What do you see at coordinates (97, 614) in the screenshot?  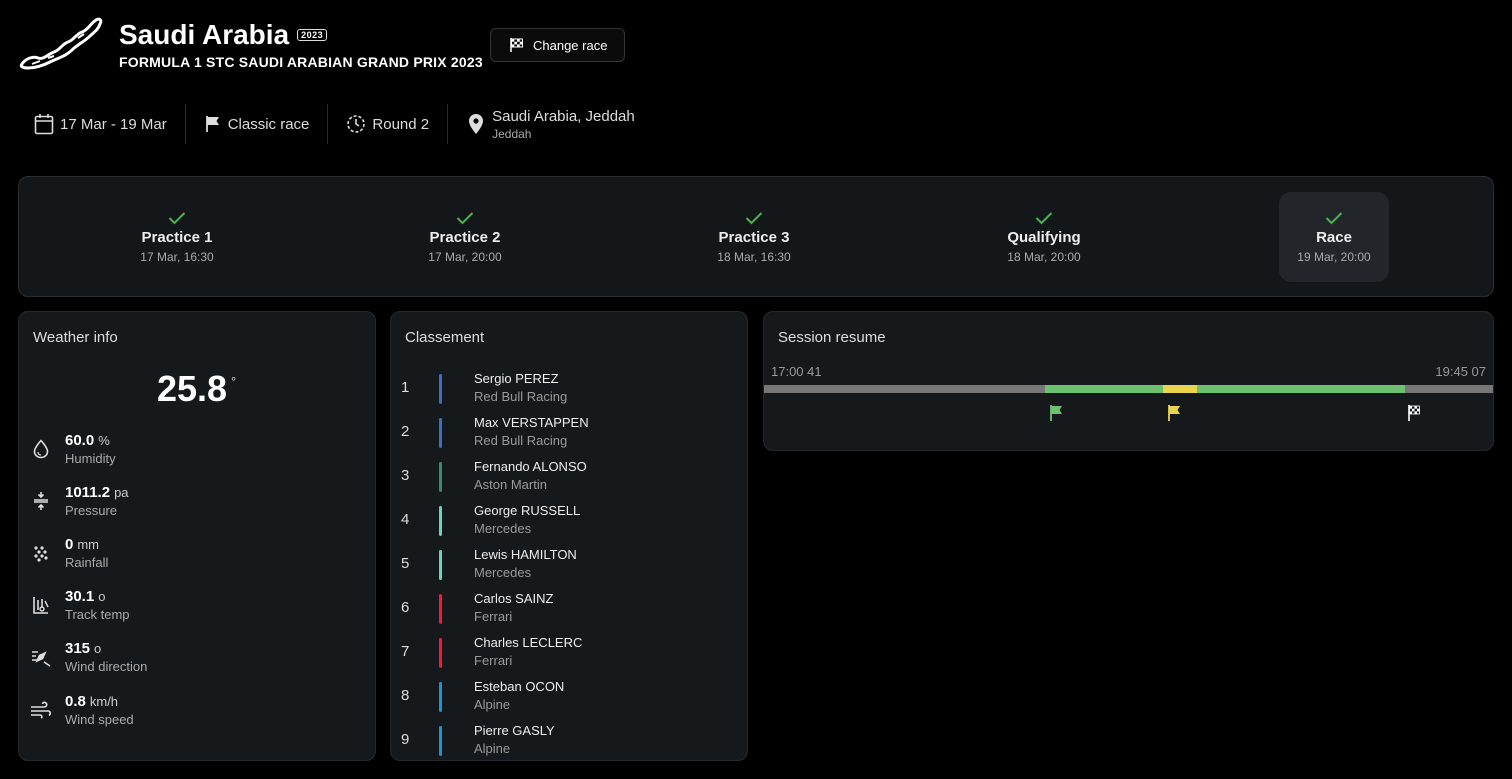 I see `metric-label: Track temp` at bounding box center [97, 614].